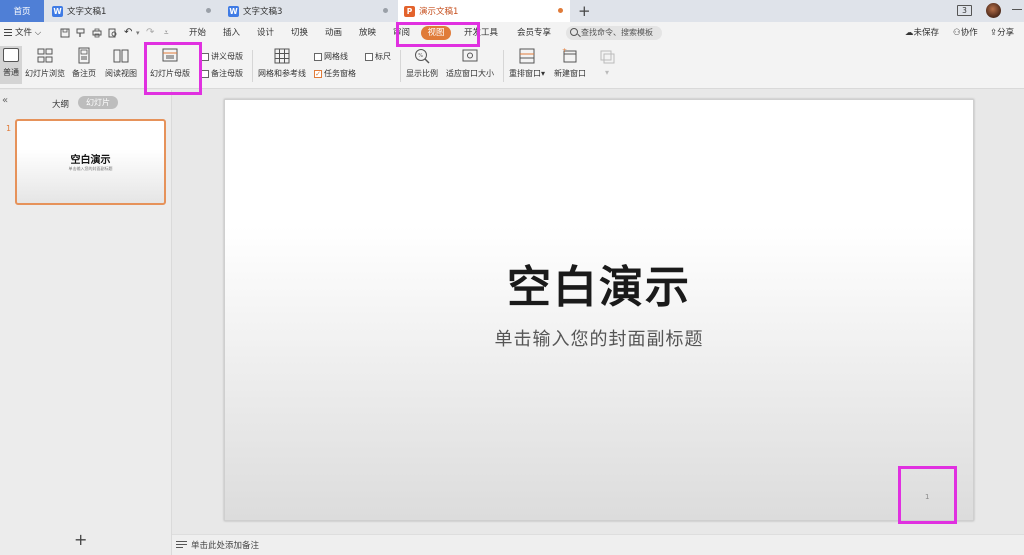  Describe the element at coordinates (336, 56) in the screenshot. I see `gridlines-label: 网格线` at that location.